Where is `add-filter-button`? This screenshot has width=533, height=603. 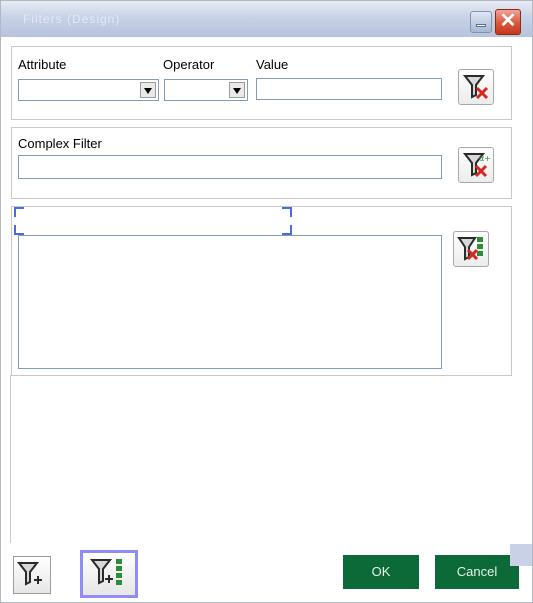 add-filter-button is located at coordinates (32, 575).